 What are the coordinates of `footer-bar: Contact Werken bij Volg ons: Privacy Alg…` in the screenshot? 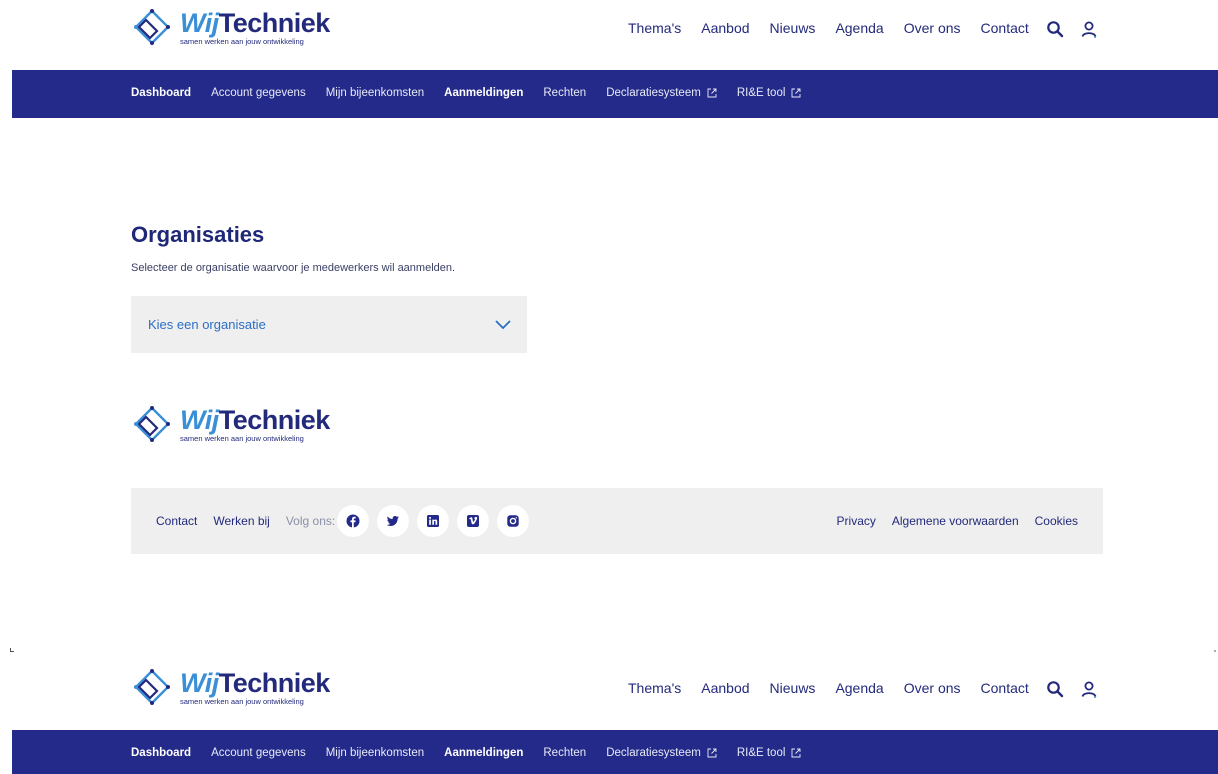 It's located at (617, 521).